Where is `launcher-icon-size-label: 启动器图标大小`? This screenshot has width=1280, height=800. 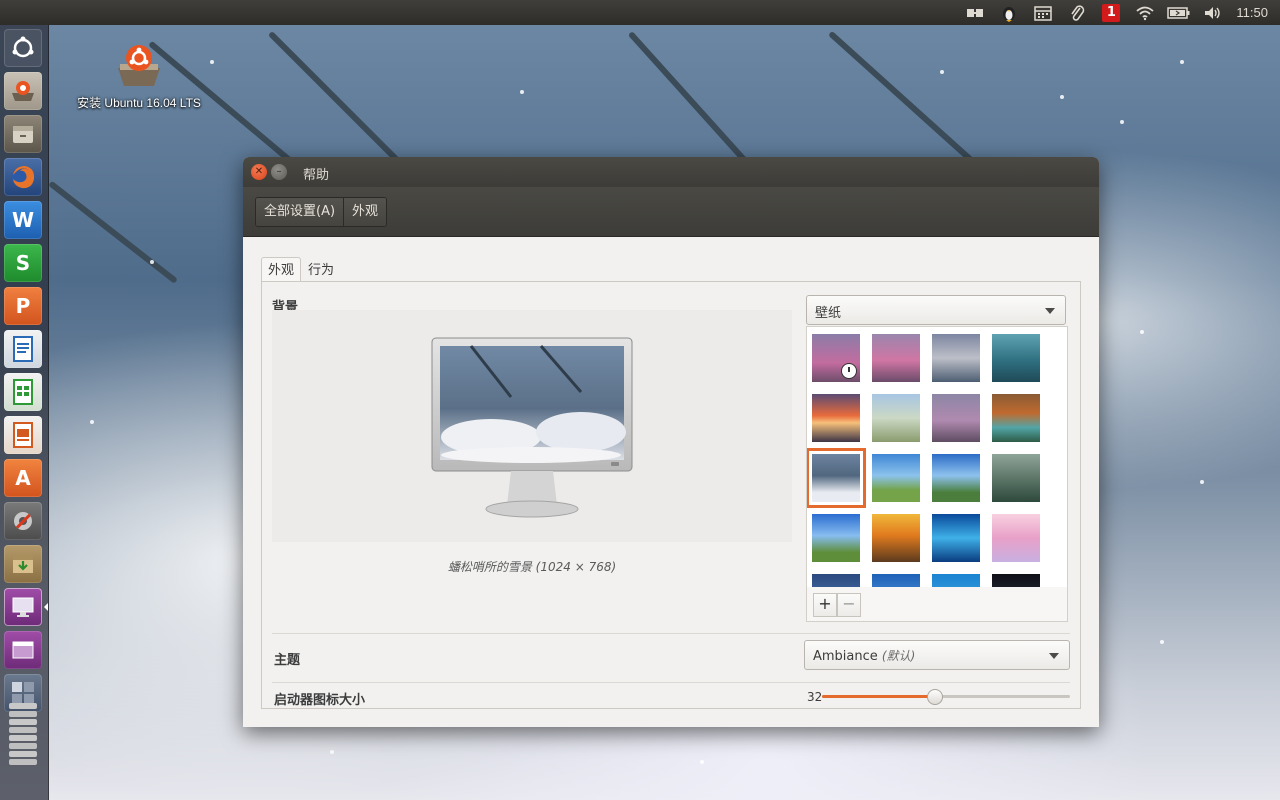
launcher-icon-size-label: 启动器图标大小 is located at coordinates (320, 700).